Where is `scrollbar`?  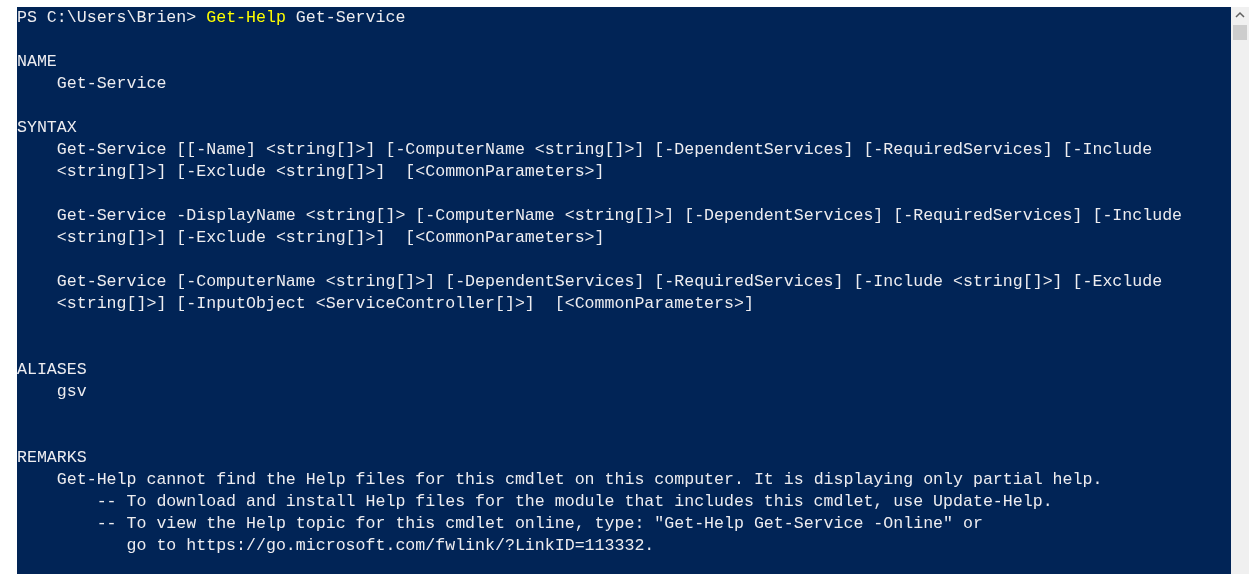 scrollbar is located at coordinates (1240, 290).